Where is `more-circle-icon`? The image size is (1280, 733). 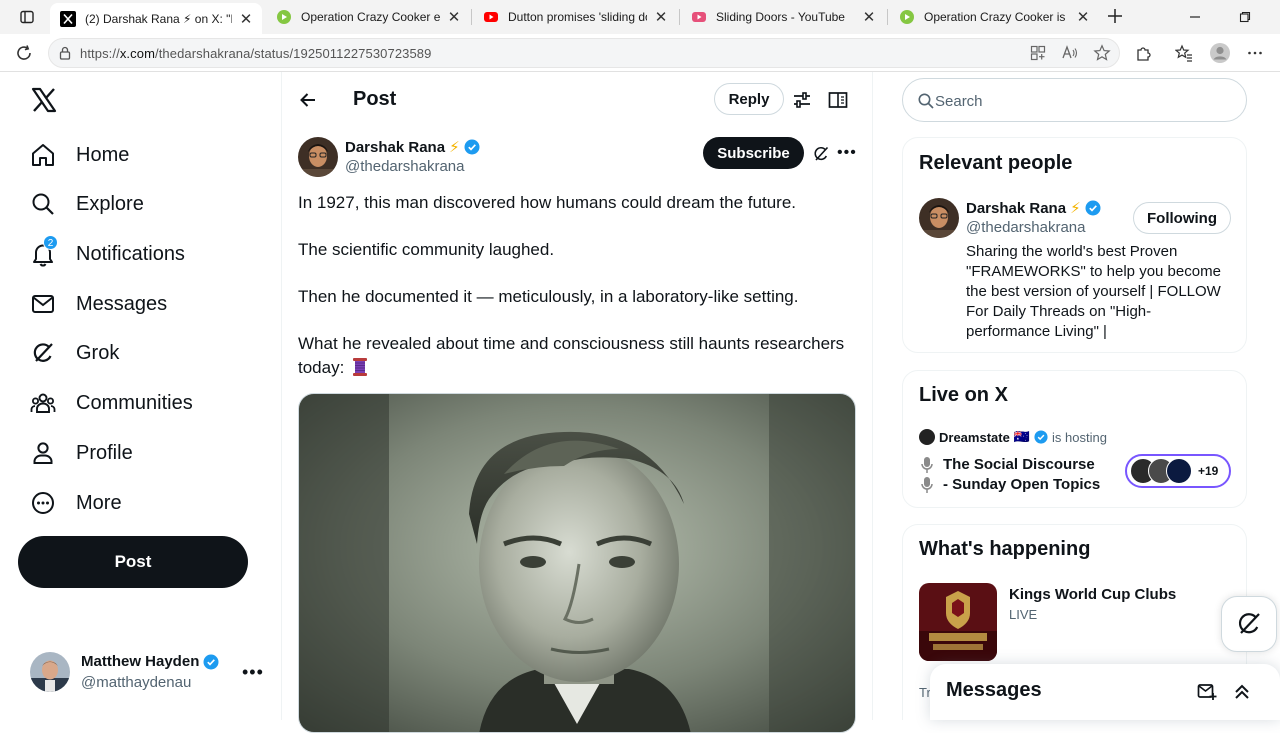 more-circle-icon is located at coordinates (43, 503).